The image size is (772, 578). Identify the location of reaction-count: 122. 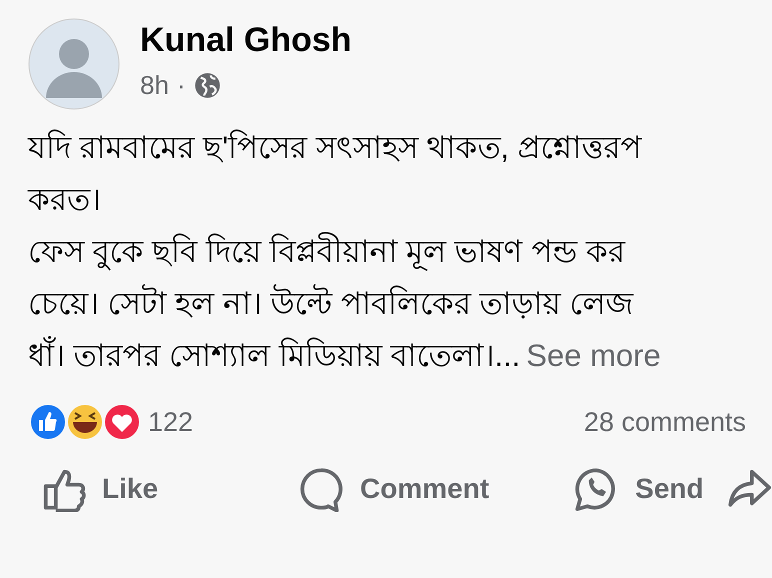
(171, 422).